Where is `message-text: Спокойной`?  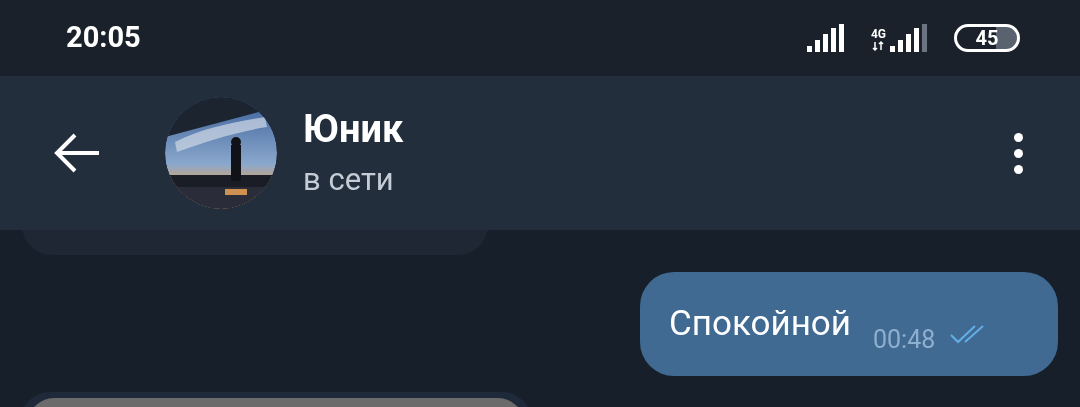 message-text: Спокойной is located at coordinates (760, 323).